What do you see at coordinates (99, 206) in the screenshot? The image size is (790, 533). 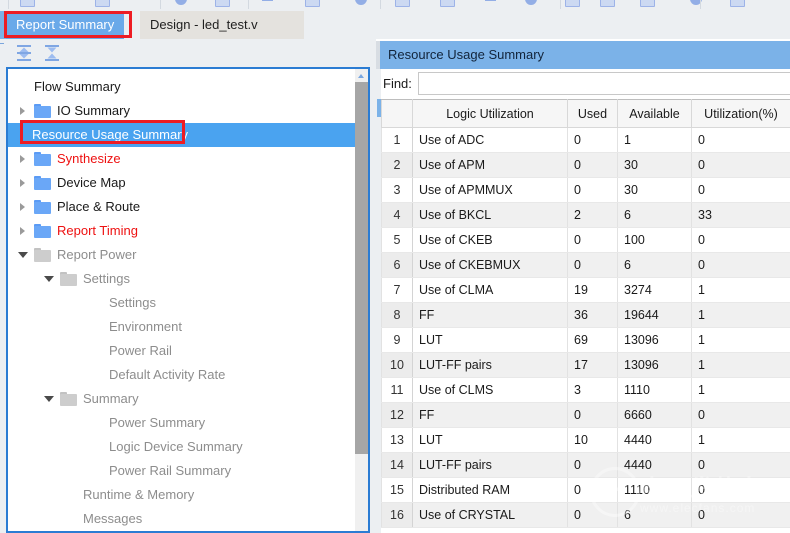 I see `tree-item-label: Place & Route` at bounding box center [99, 206].